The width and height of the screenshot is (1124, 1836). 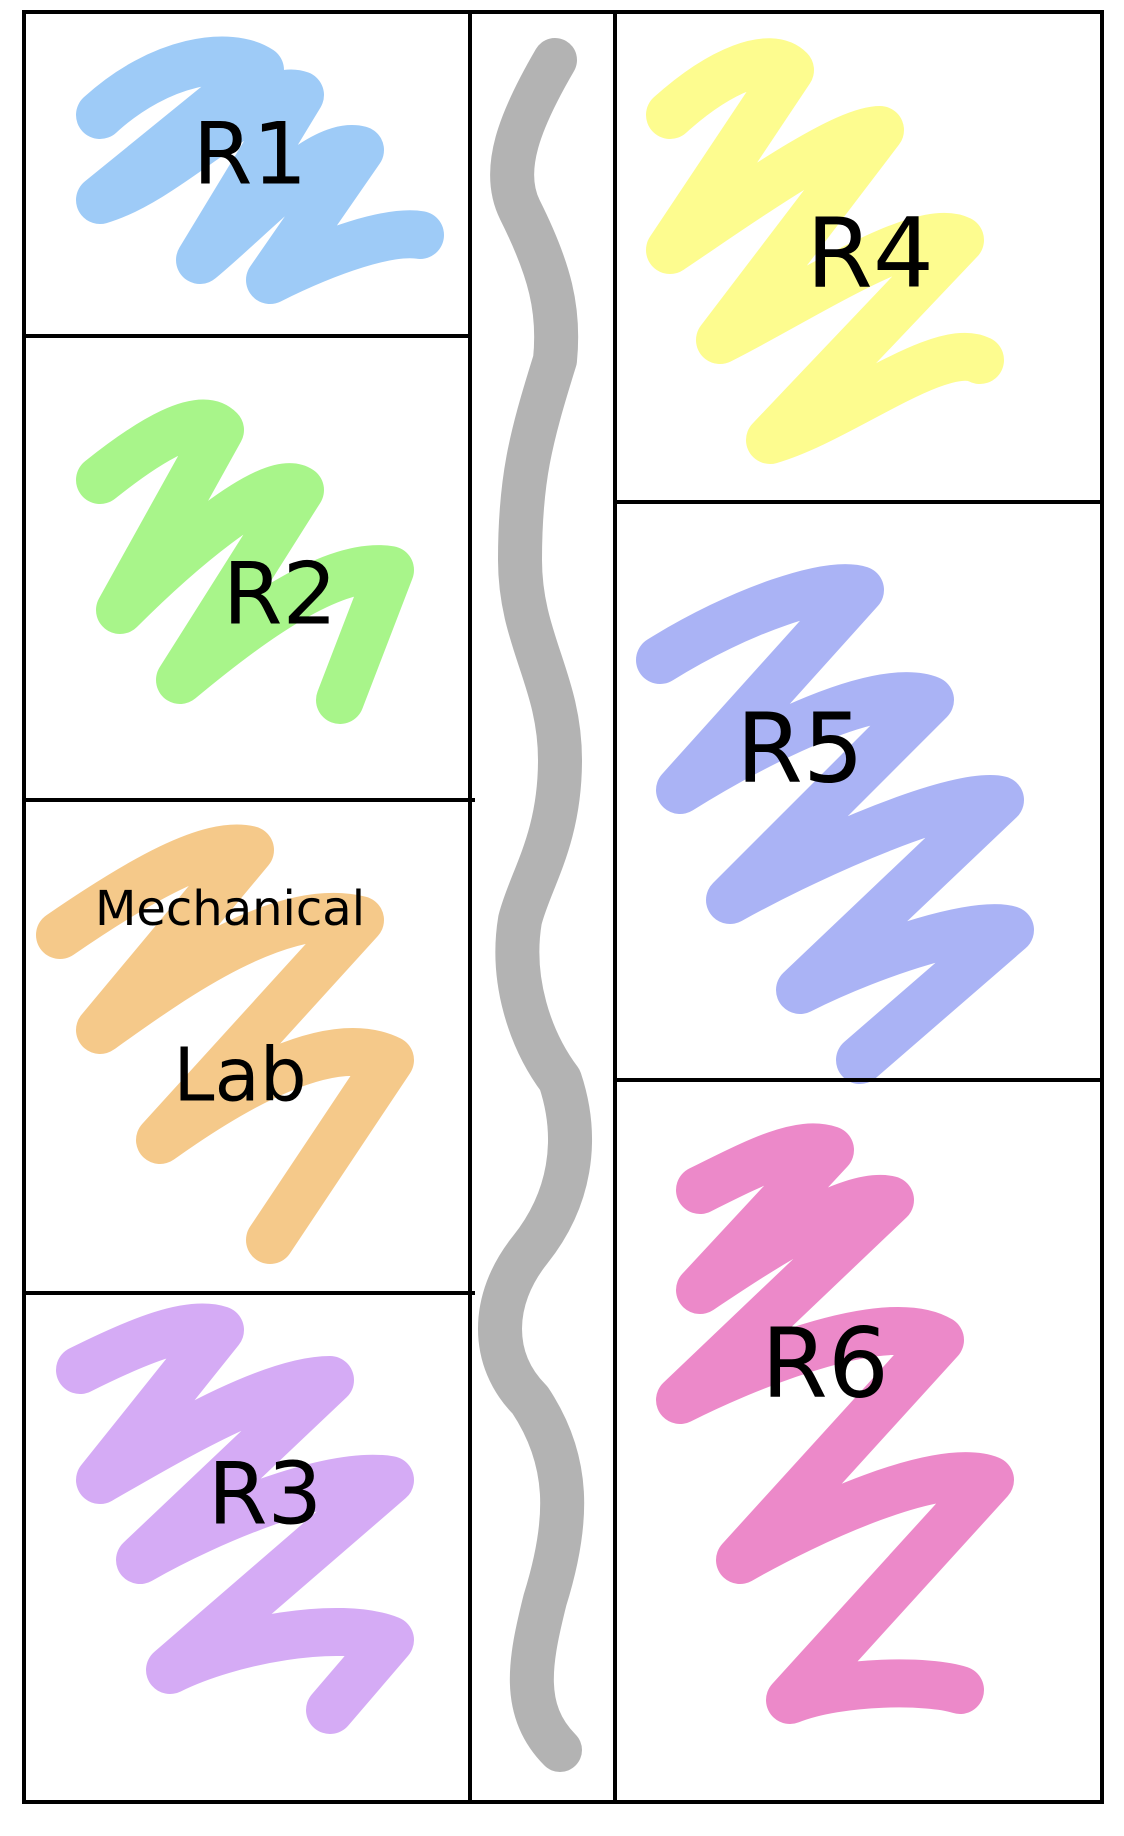 I want to click on room-r6-fill, so click(x=835, y=1423).